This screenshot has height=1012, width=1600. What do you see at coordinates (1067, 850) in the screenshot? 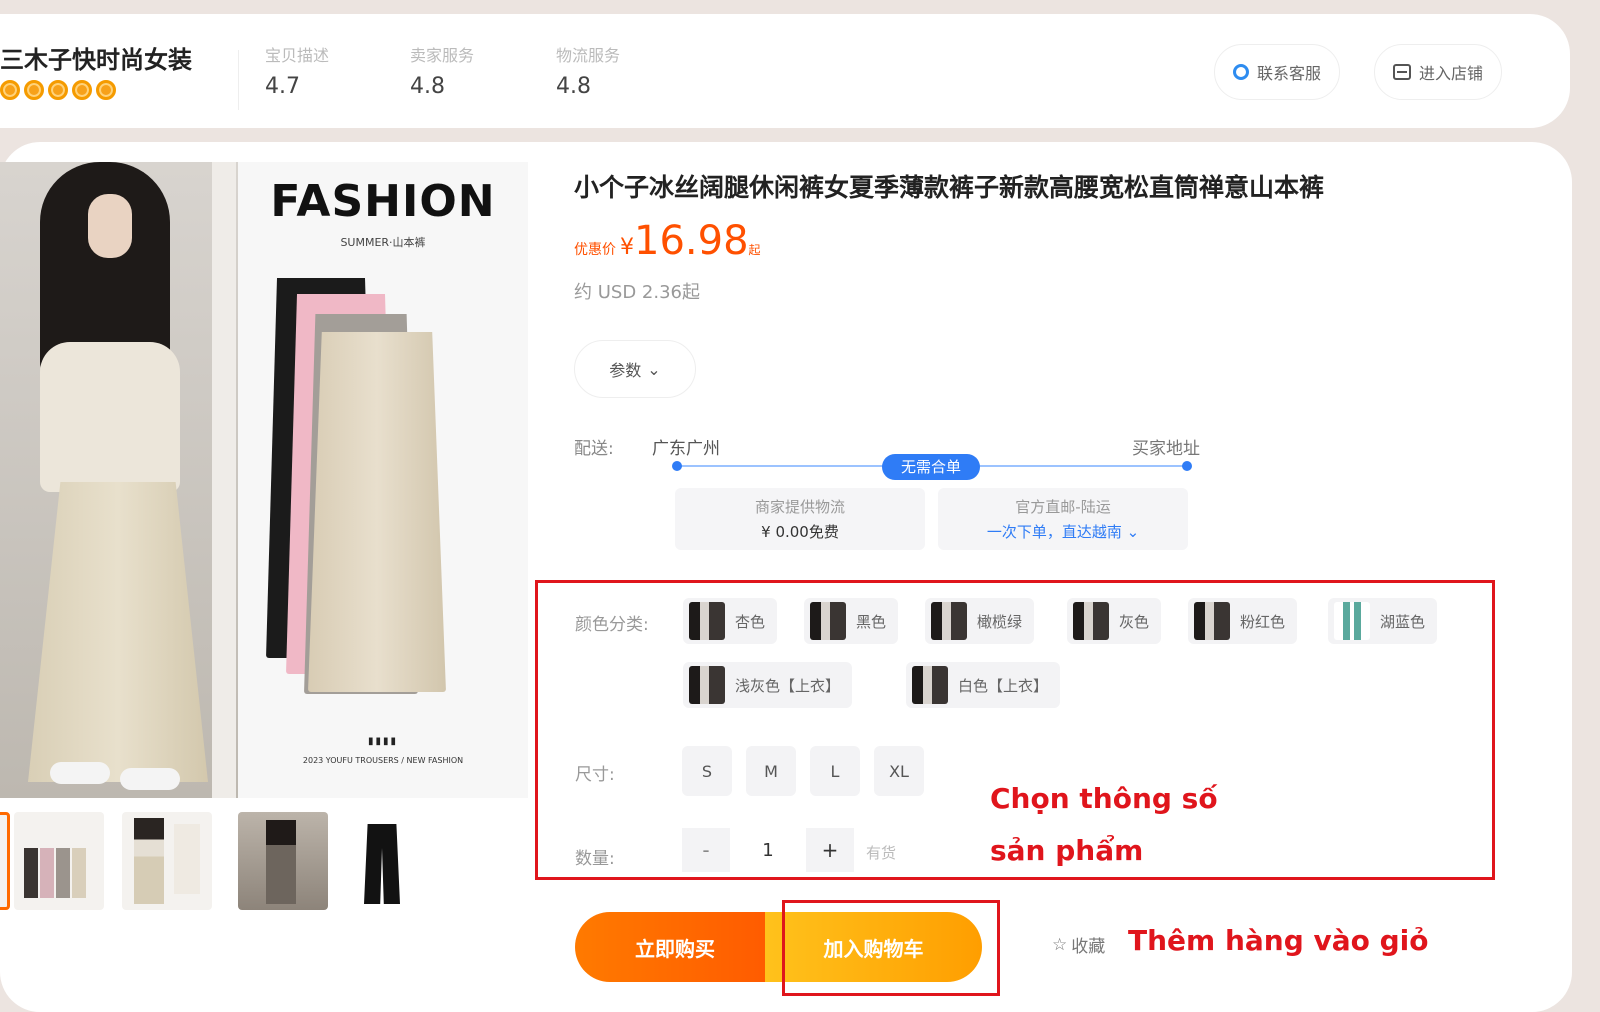
I see `annotation-specs-line2: sản phẩm` at bounding box center [1067, 850].